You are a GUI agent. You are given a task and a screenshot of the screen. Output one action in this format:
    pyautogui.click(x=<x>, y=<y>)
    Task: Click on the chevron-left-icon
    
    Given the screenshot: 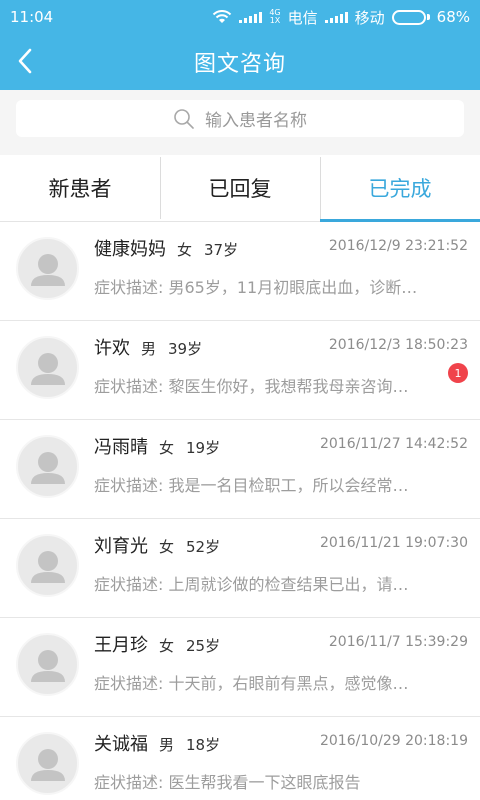 What is the action you would take?
    pyautogui.click(x=25, y=61)
    